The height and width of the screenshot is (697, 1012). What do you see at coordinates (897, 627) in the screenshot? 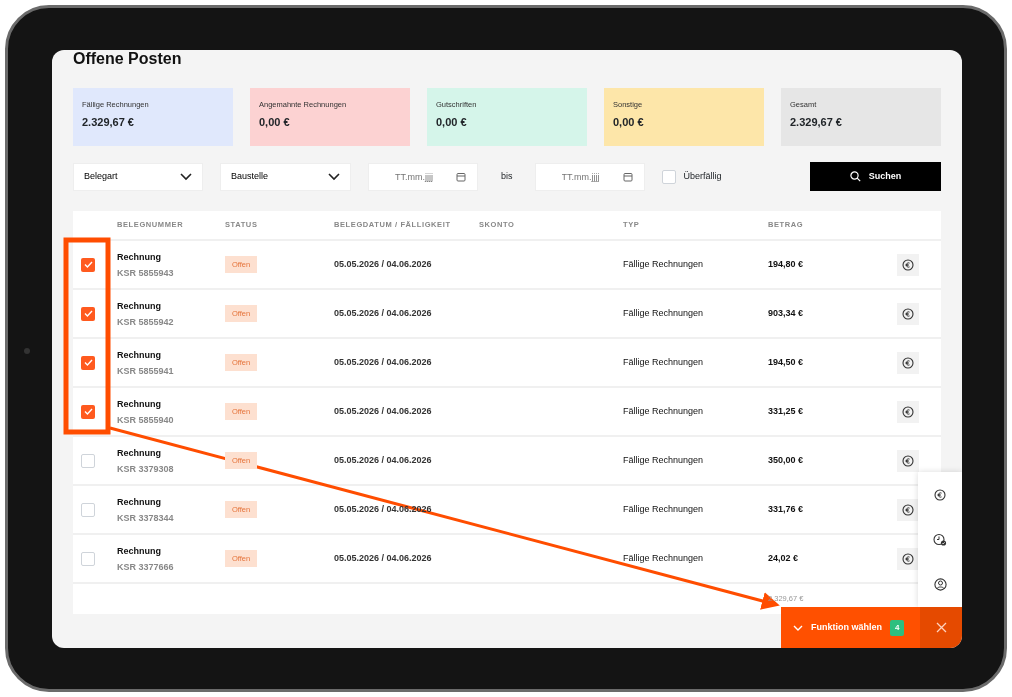
I see `count-badge: 4` at bounding box center [897, 627].